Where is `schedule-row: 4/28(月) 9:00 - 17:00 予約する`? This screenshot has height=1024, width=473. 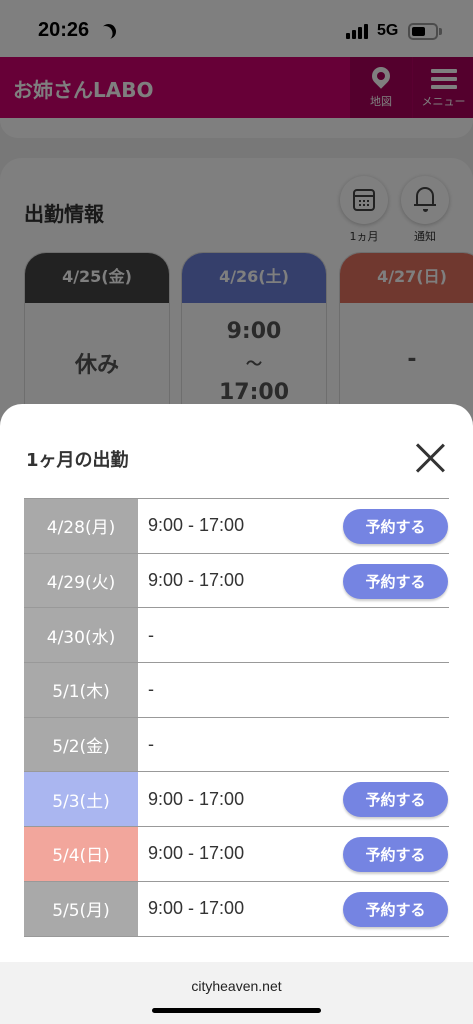
schedule-row: 4/28(月) 9:00 - 17:00 予約する is located at coordinates (236, 526).